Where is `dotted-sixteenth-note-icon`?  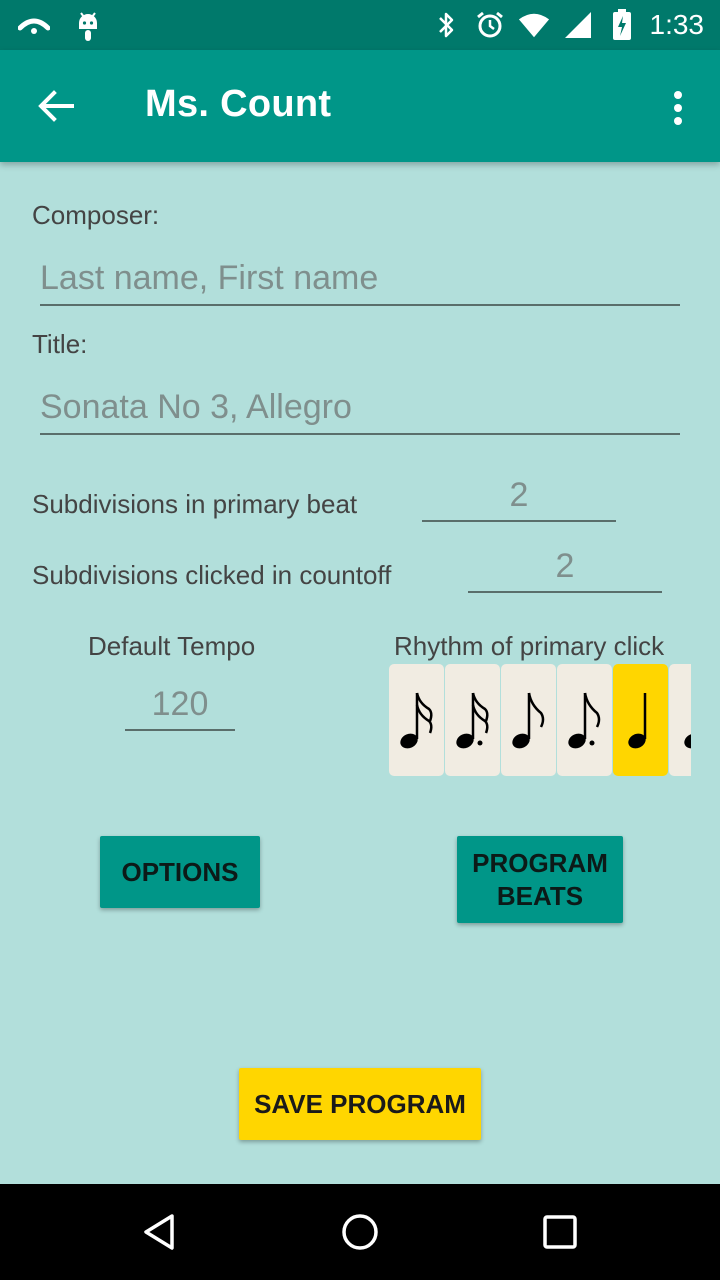
dotted-sixteenth-note-icon is located at coordinates (472, 720).